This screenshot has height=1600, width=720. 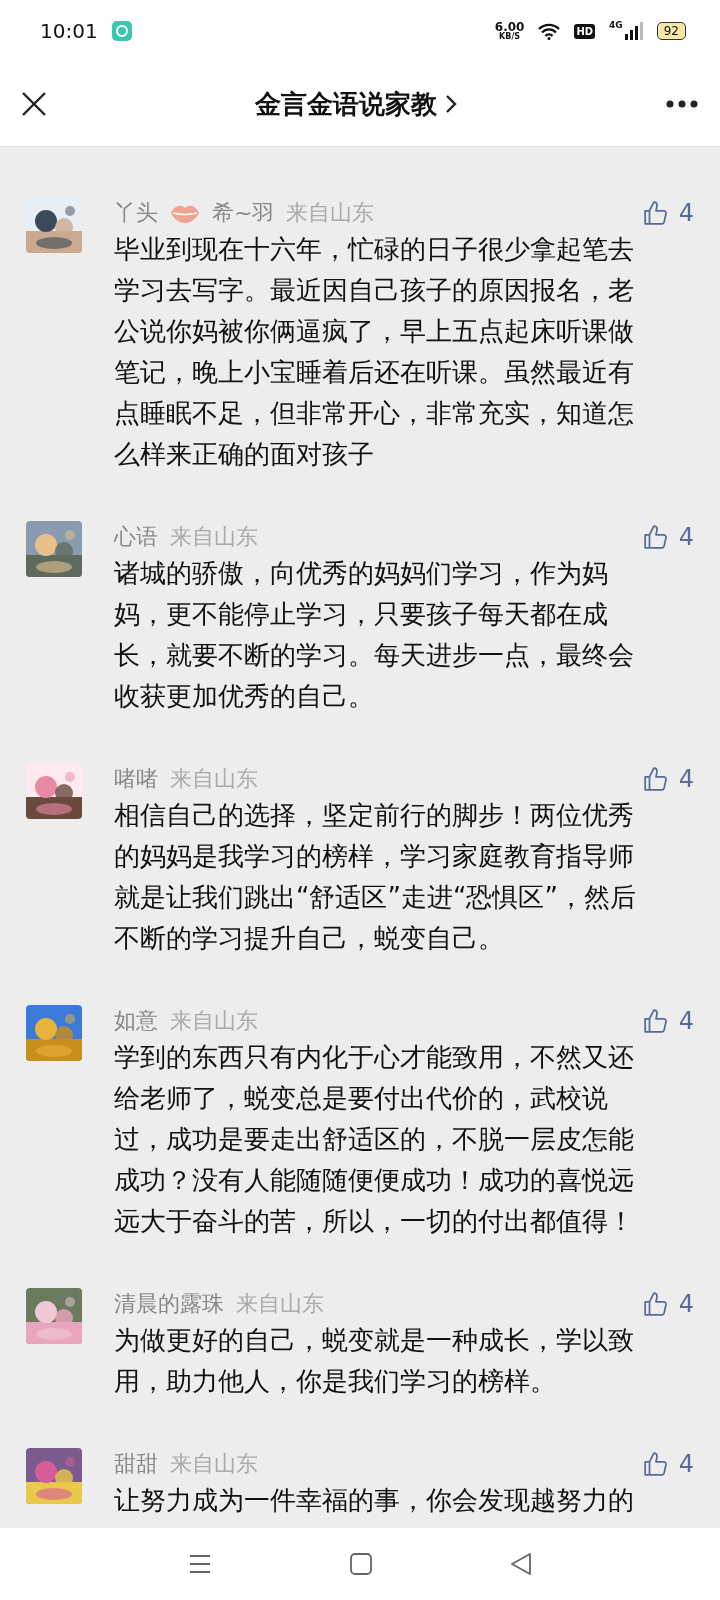 I want to click on network-type: 4G, so click(x=616, y=25).